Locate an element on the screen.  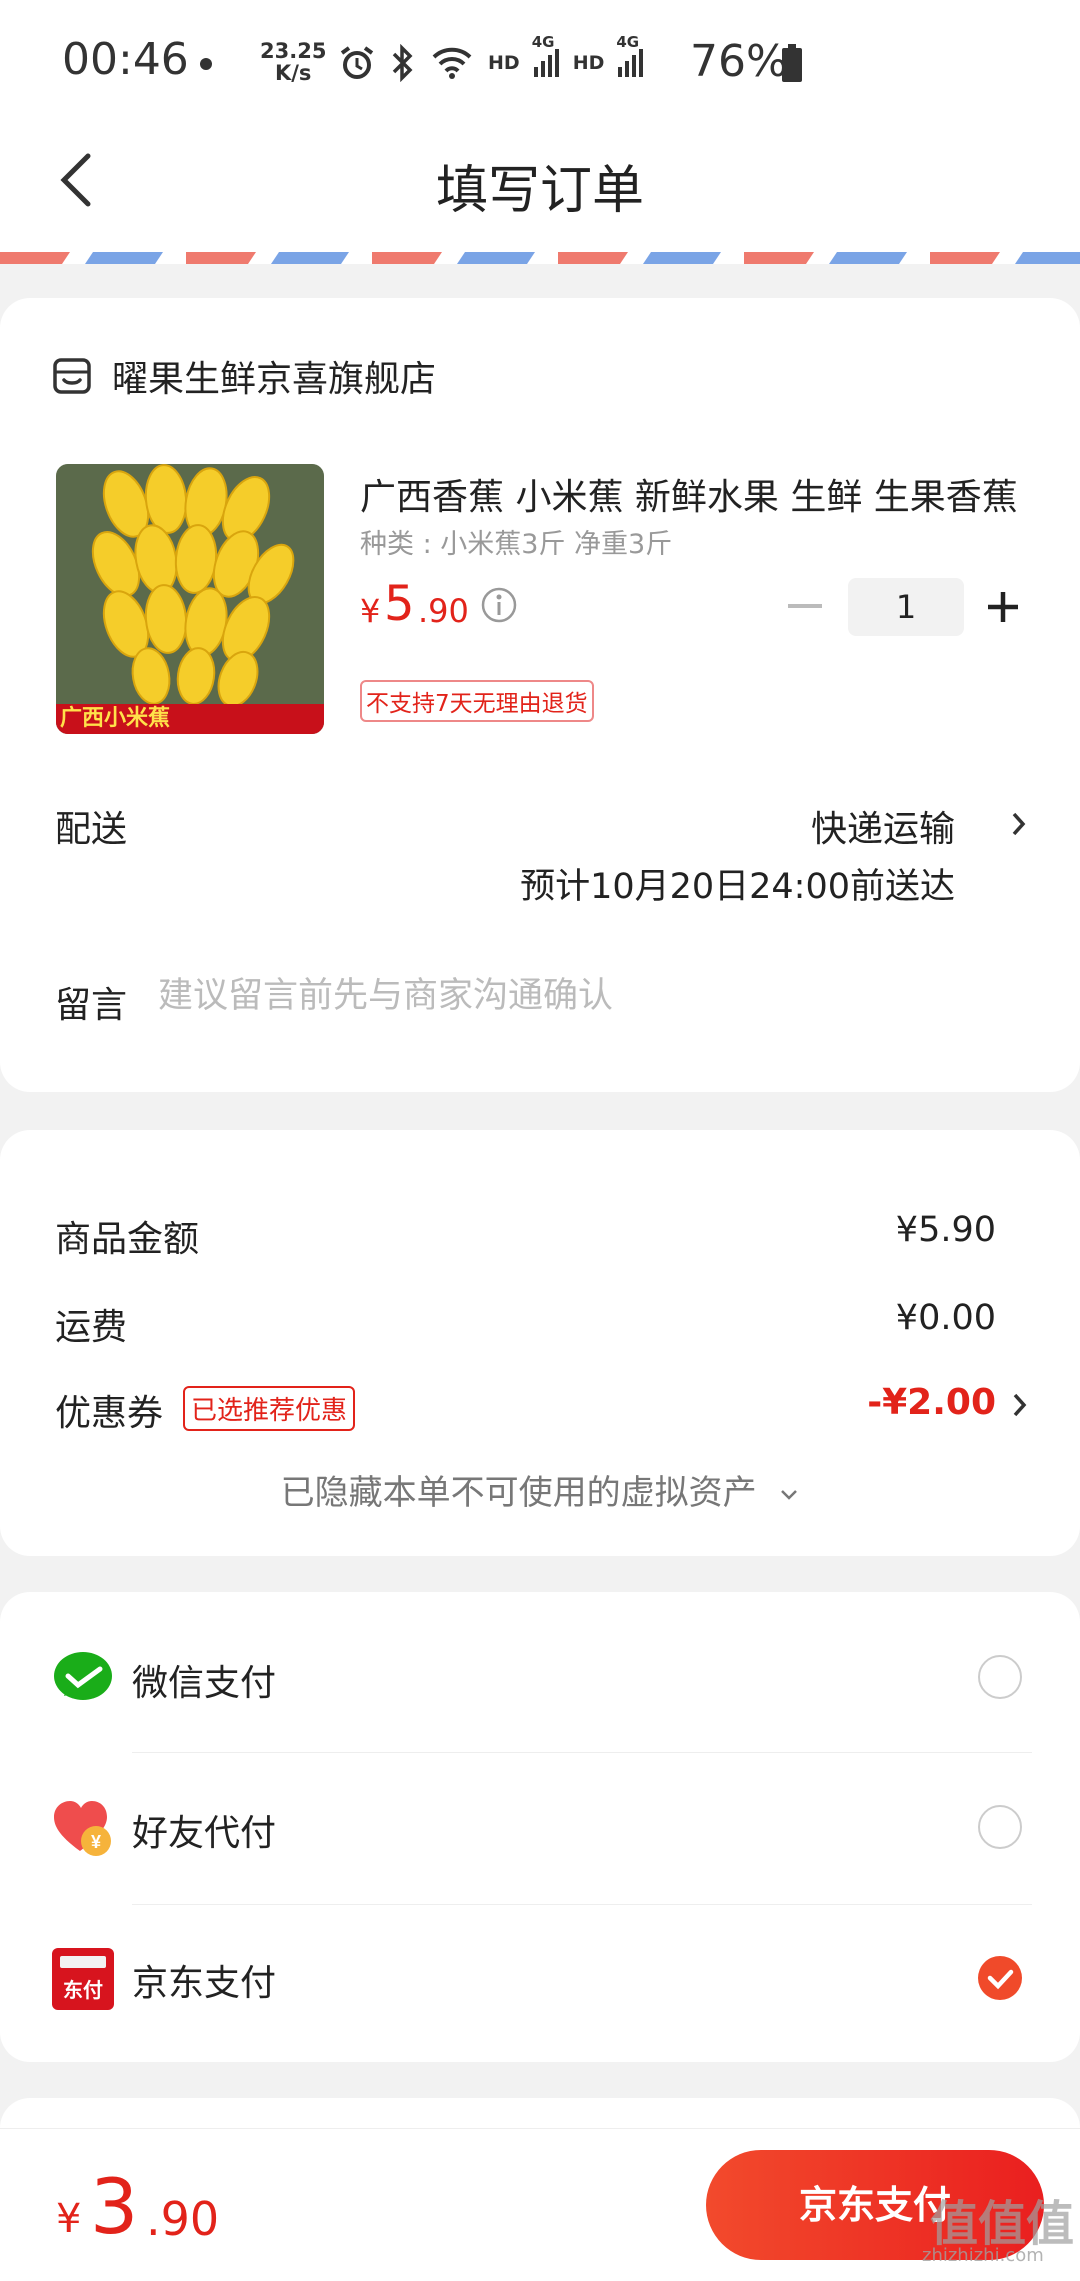
envelope-stripe-decoration is located at coordinates (540, 258).